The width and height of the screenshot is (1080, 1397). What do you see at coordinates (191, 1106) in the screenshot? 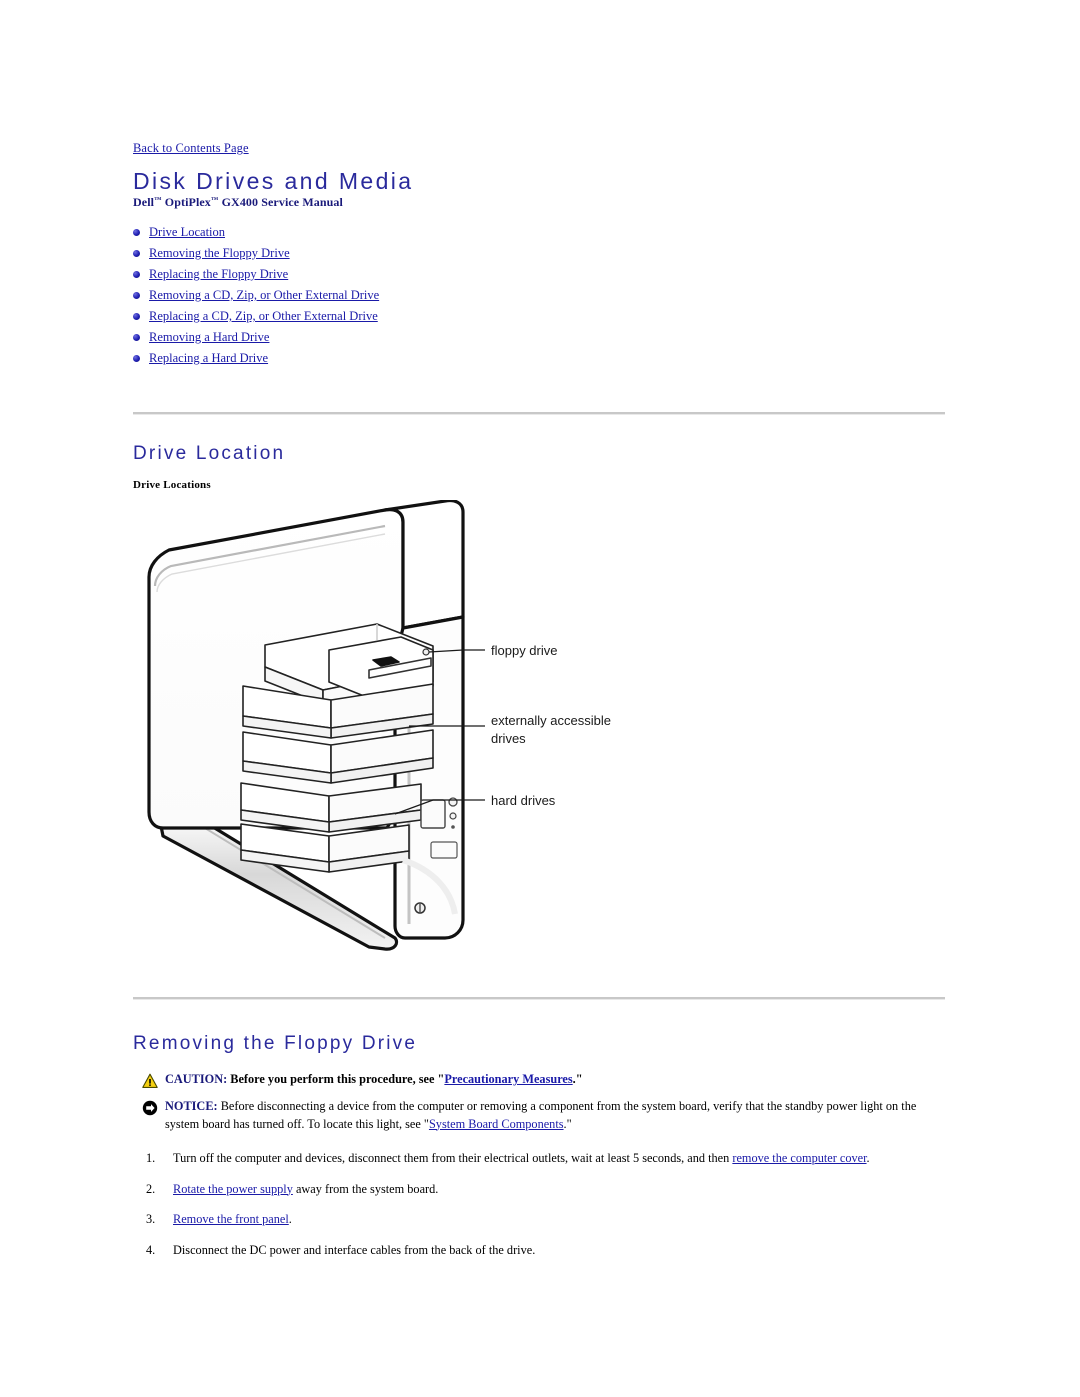
I see `notice-keyword: NOTICE:` at bounding box center [191, 1106].